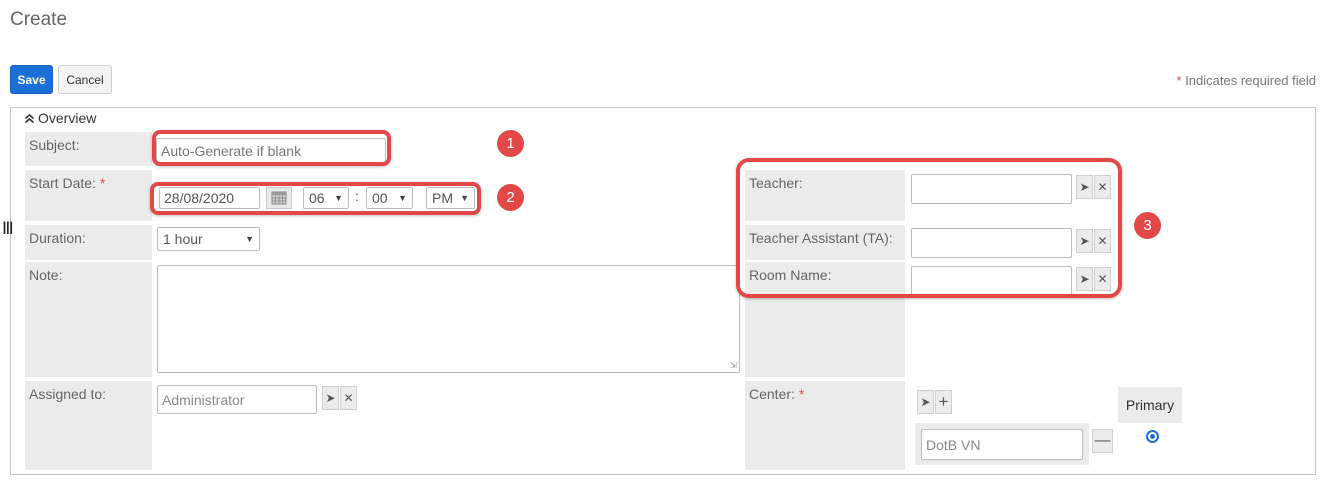 The width and height of the screenshot is (1320, 480). Describe the element at coordinates (31, 79) in the screenshot. I see `save-button: Save` at that location.